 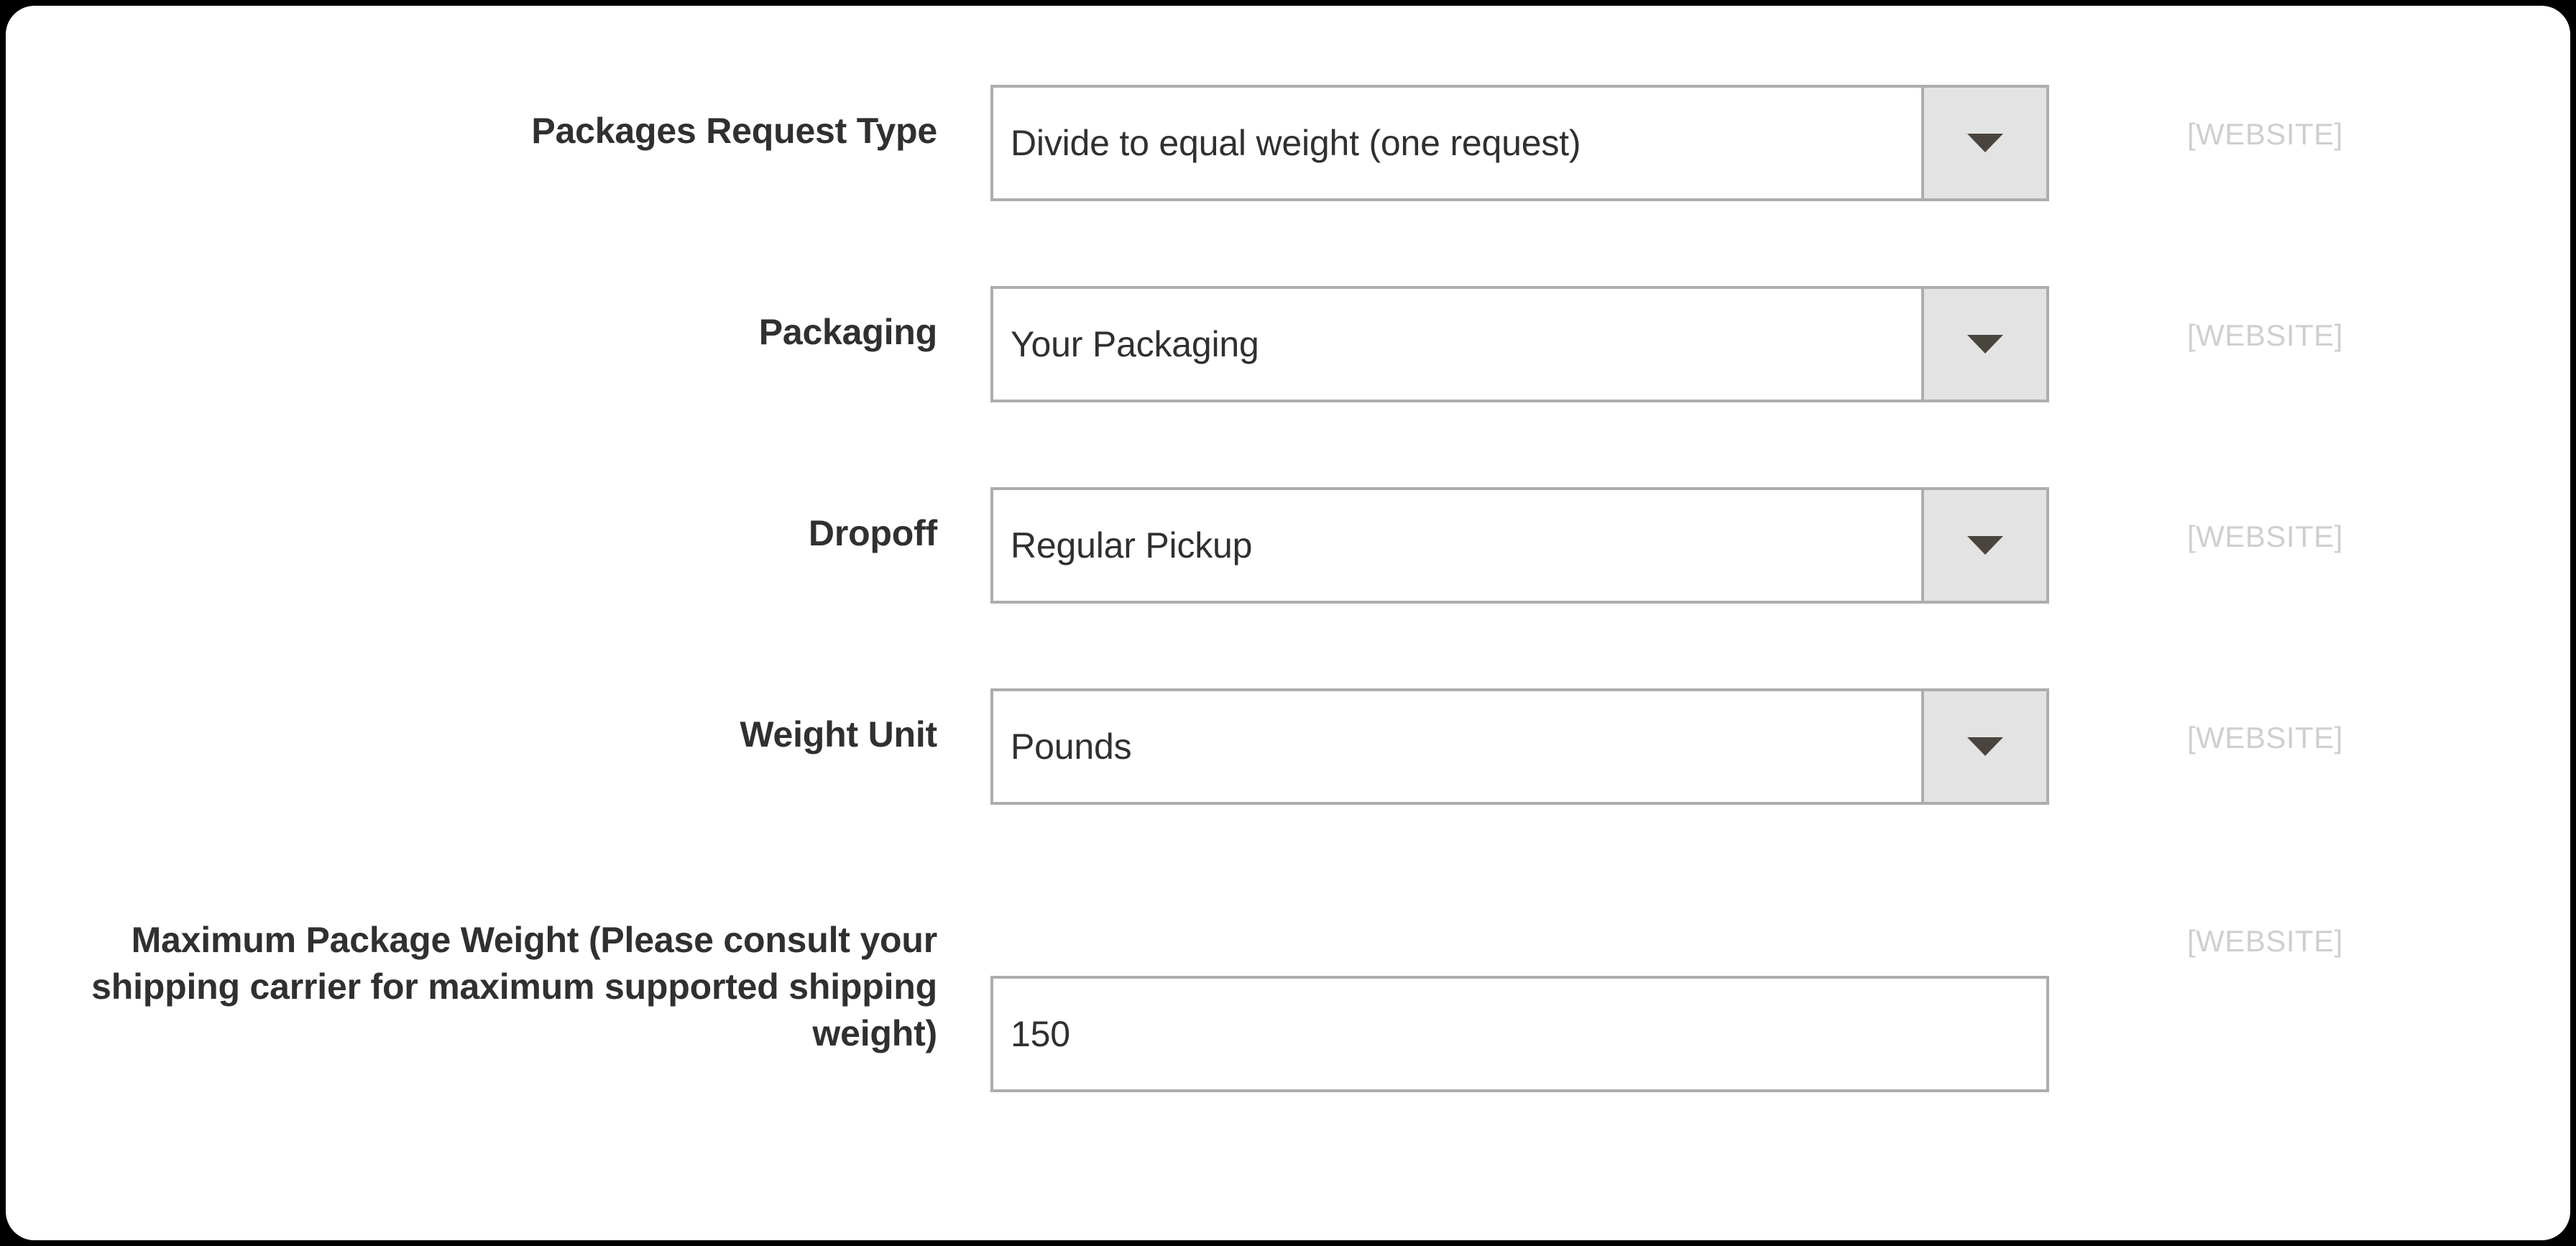 I want to click on dropoff-select: Regular Pickup, so click(x=1519, y=545).